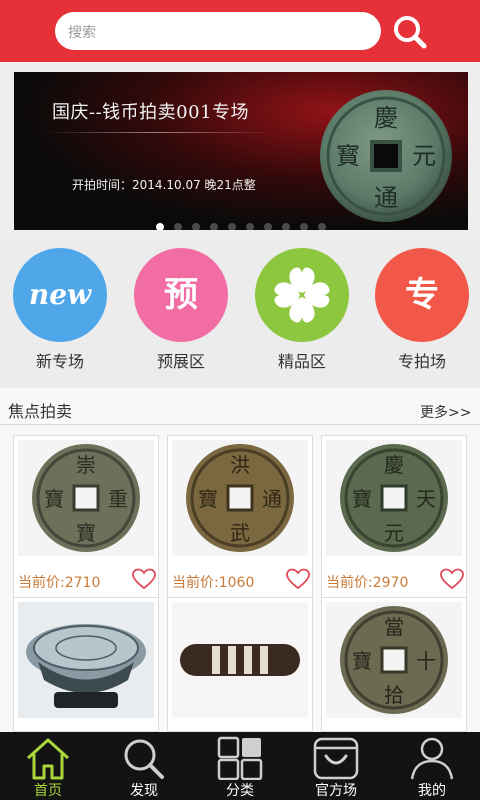 The image size is (480, 800). I want to click on banner-start-time: 开拍时间：2014.10.07 晚21点整, so click(164, 185).